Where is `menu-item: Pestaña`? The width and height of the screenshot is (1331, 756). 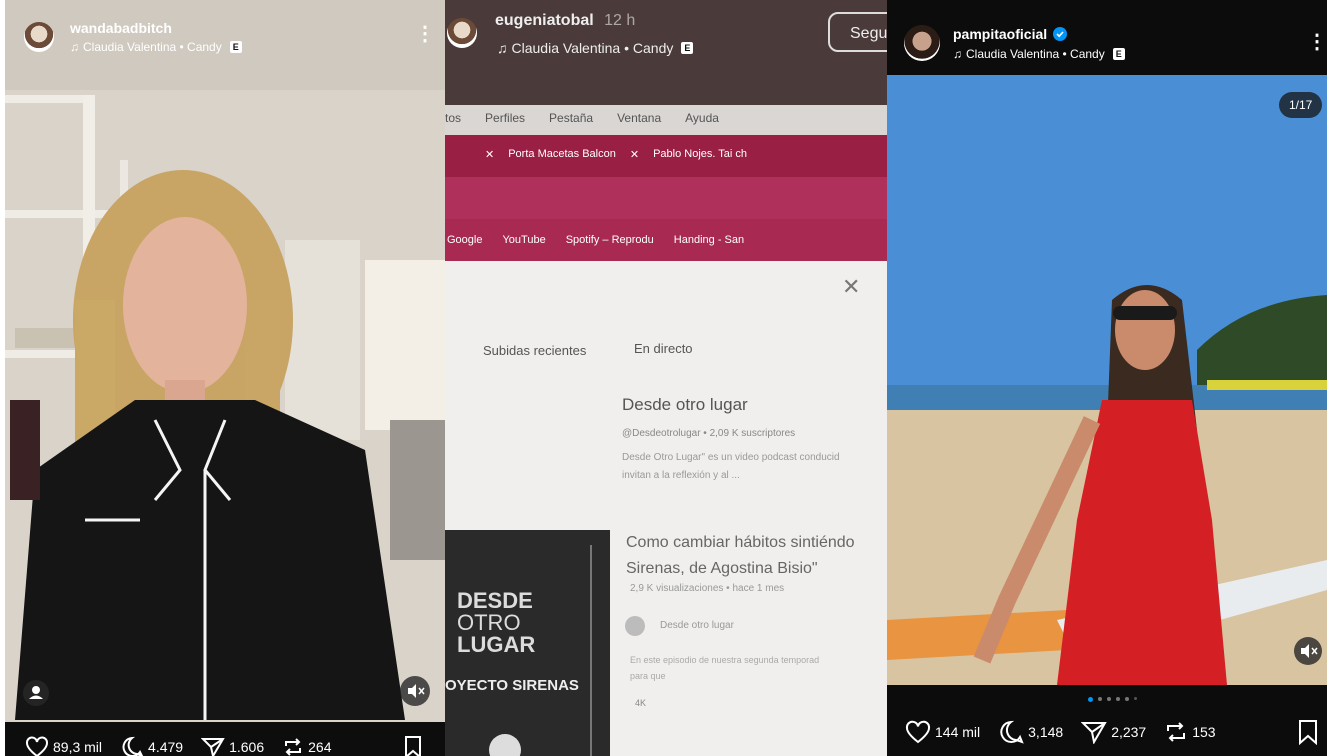 menu-item: Pestaña is located at coordinates (571, 118).